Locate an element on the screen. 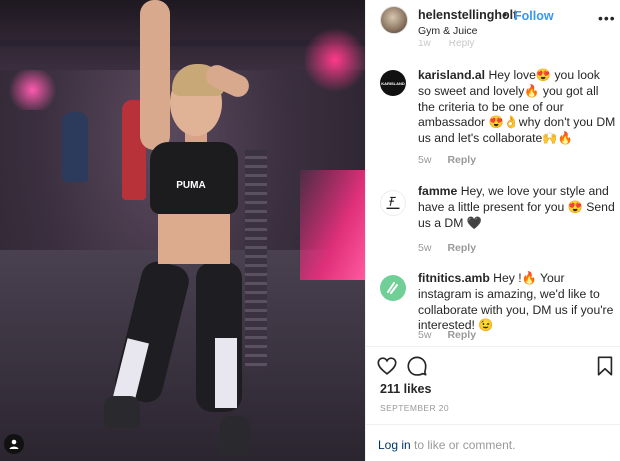  comment-age: 1w is located at coordinates (424, 44).